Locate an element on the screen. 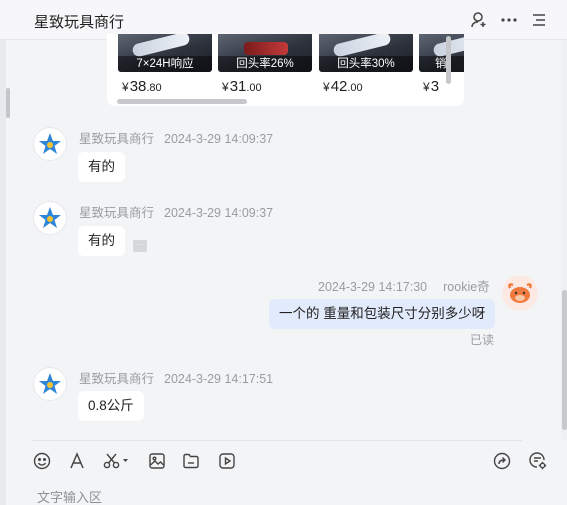  chat-scrollbar is located at coordinates (564, 360).